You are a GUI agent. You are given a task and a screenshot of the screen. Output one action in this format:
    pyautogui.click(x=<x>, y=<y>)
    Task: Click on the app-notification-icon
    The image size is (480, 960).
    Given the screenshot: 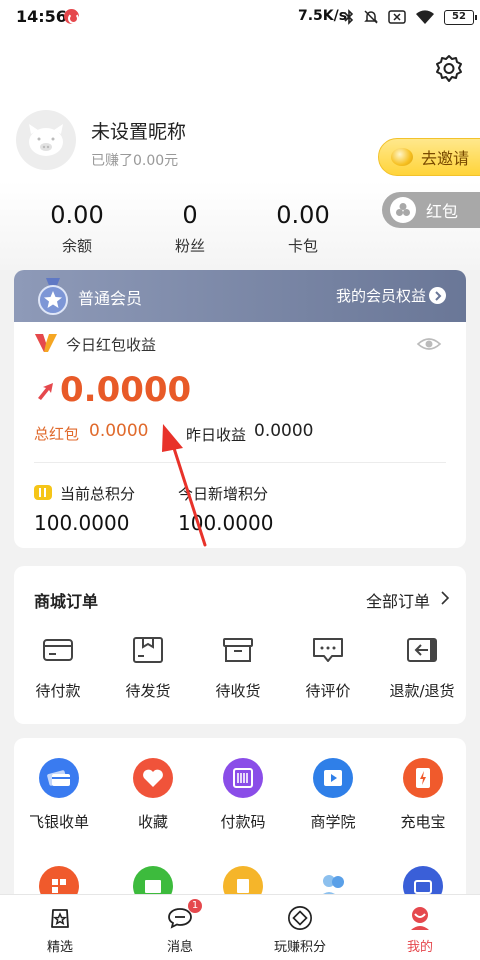 What is the action you would take?
    pyautogui.click(x=71, y=16)
    